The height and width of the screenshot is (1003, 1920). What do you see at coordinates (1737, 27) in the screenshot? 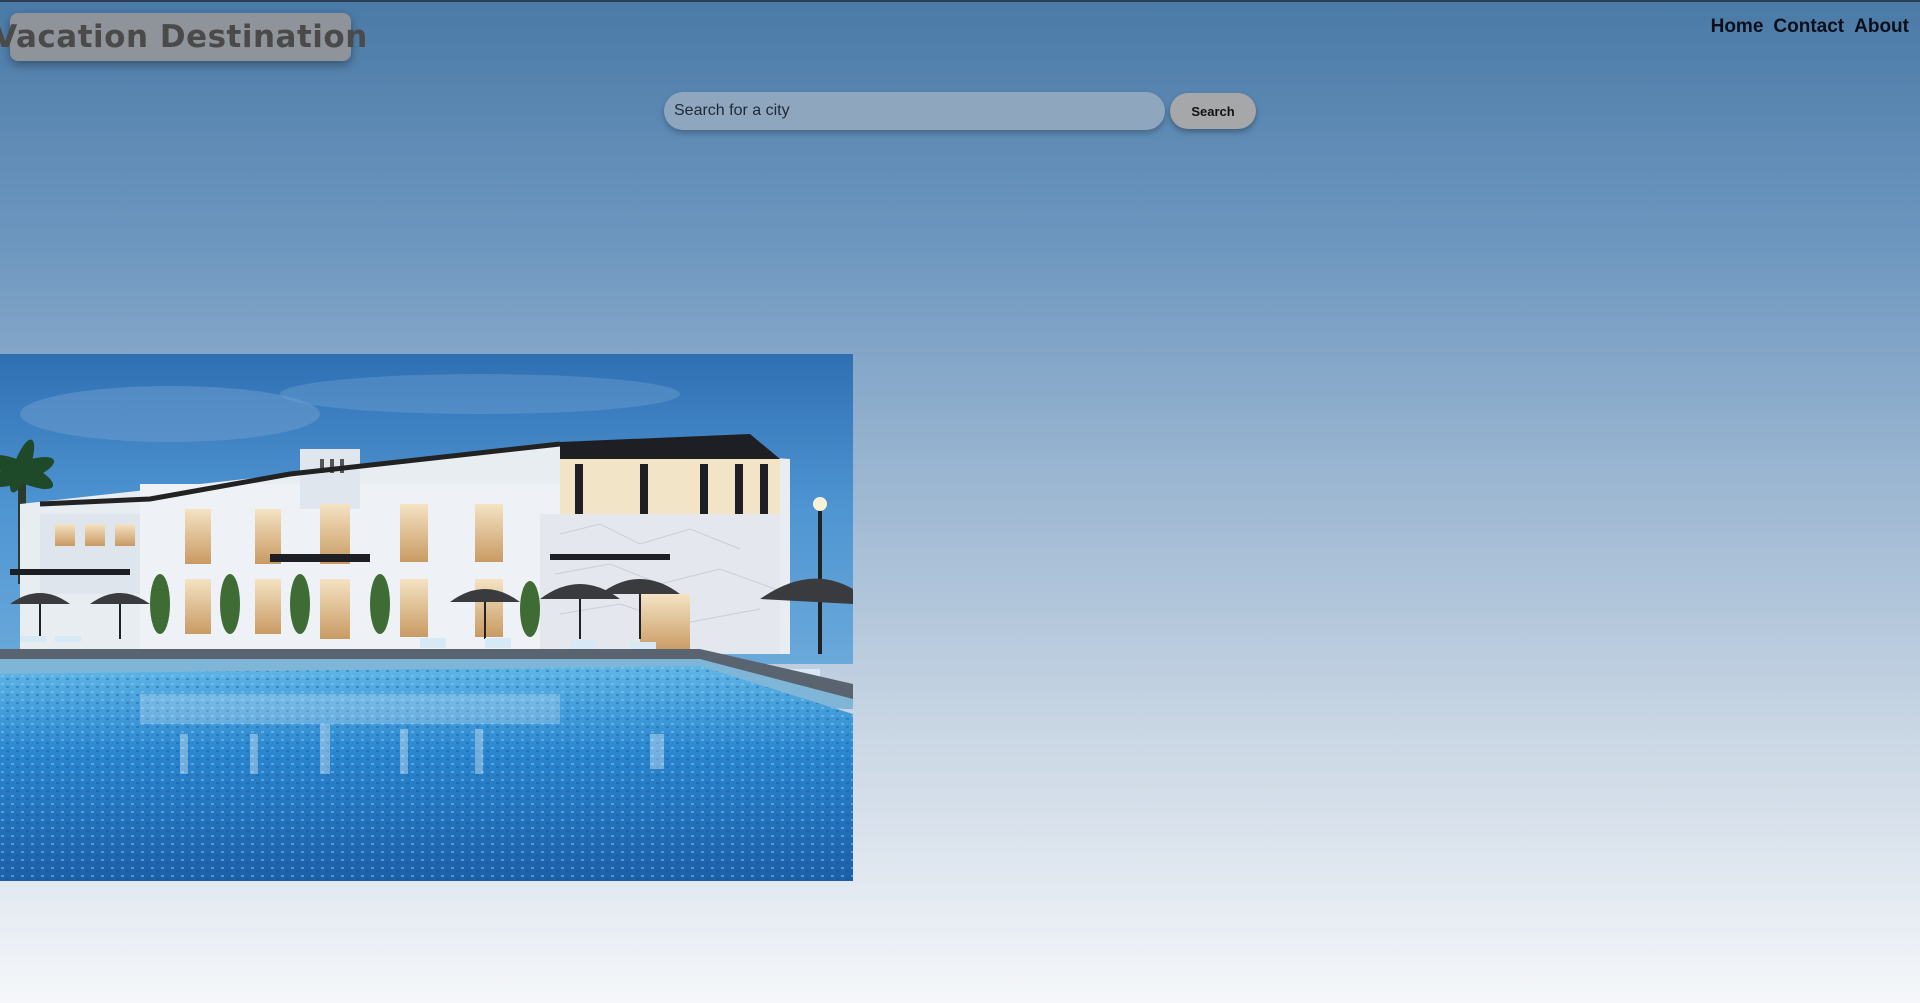
I see `nav-link-home: Home` at bounding box center [1737, 27].